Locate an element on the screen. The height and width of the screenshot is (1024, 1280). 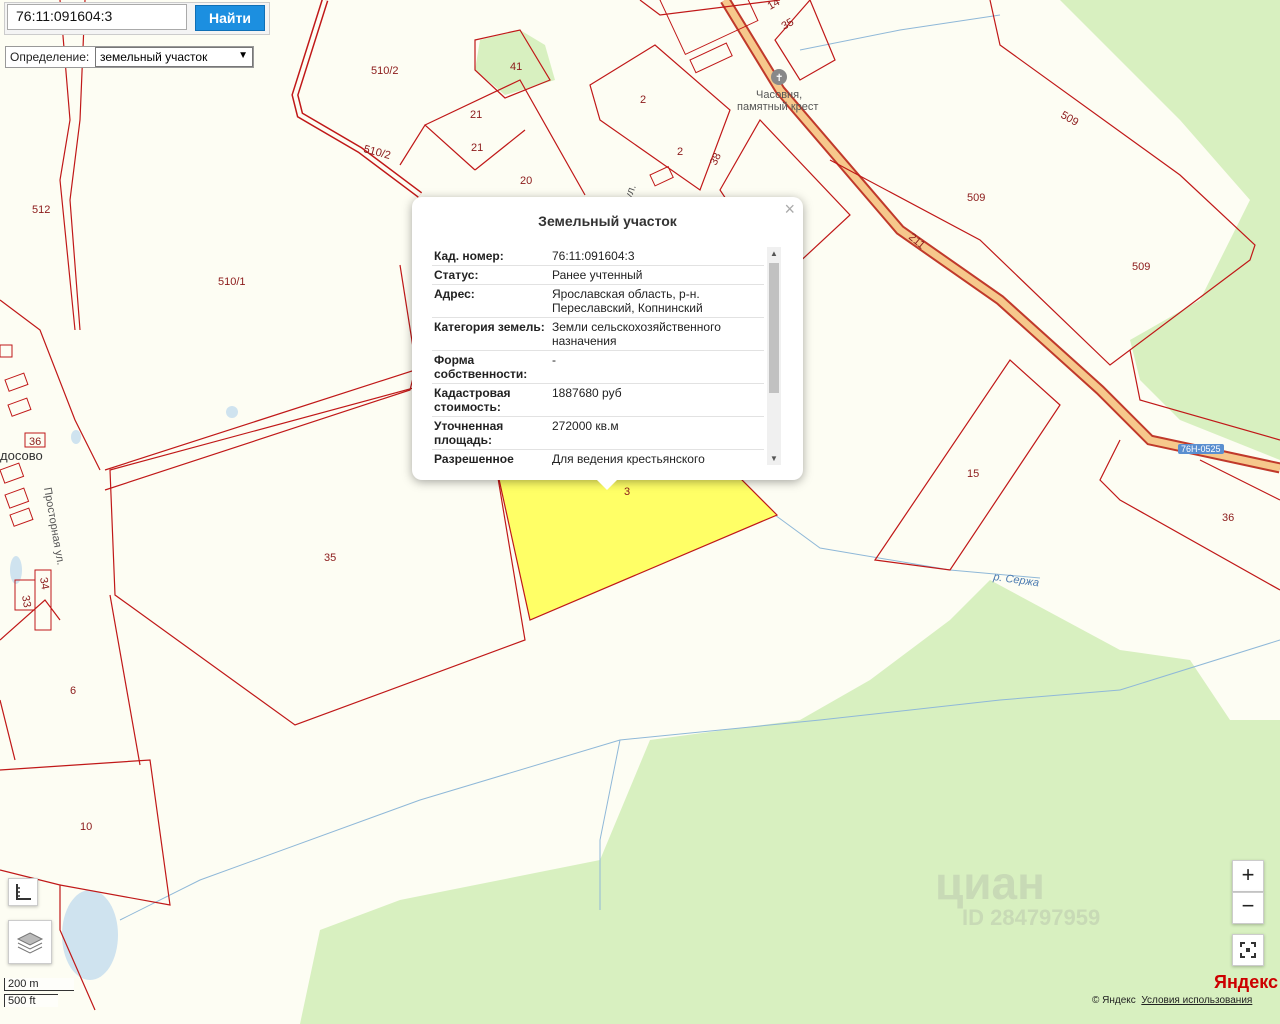
popup-tail is located at coordinates (607, 484).